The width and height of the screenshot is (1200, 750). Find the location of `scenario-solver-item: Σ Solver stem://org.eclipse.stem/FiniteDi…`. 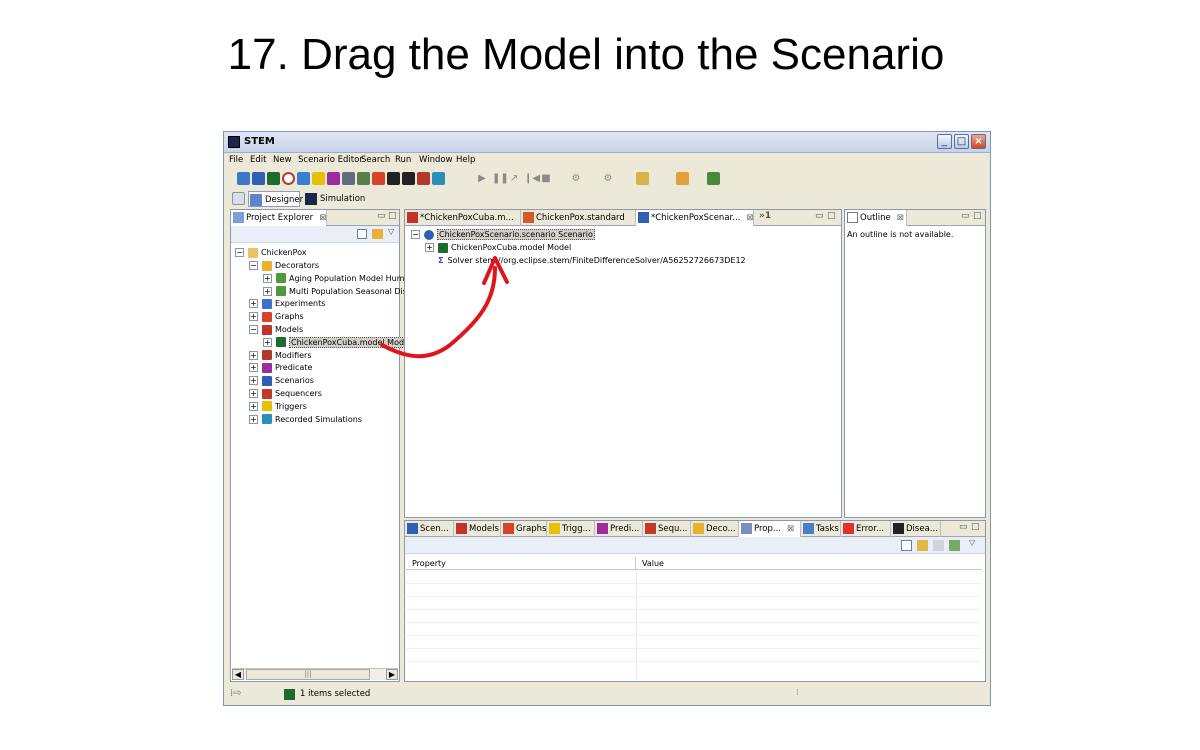

scenario-solver-item: Σ Solver stem://org.eclipse.stem/FiniteDi… is located at coordinates (592, 261).